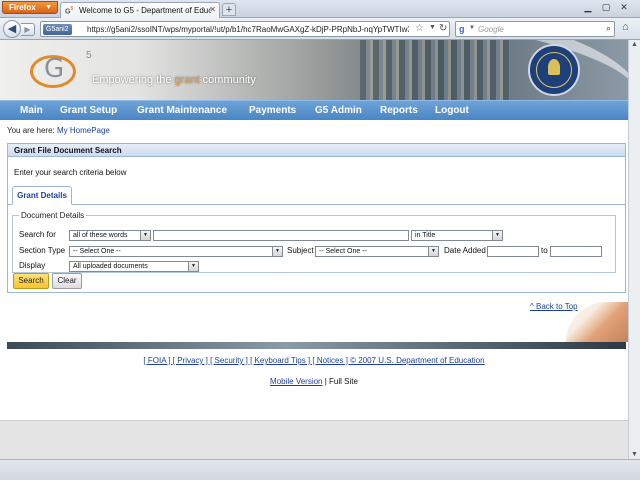  I want to click on window-maximize-icon: ▢, so click(606, 8).